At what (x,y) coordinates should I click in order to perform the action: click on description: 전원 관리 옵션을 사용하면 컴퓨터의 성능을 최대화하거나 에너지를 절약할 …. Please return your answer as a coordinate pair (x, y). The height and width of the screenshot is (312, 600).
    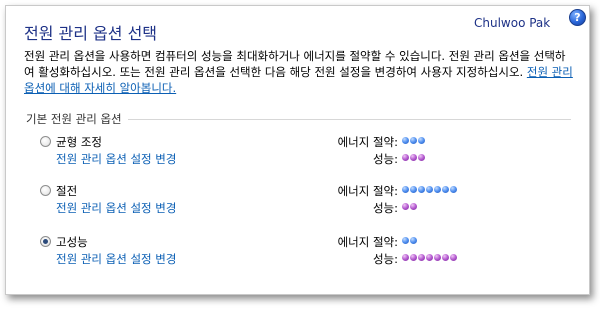
    Looking at the image, I should click on (300, 72).